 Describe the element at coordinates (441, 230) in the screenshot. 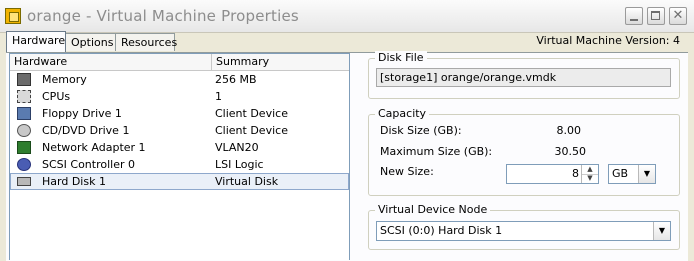

I see `virtual-device-node-value: SCSI (0:0) Hard Disk 1` at that location.